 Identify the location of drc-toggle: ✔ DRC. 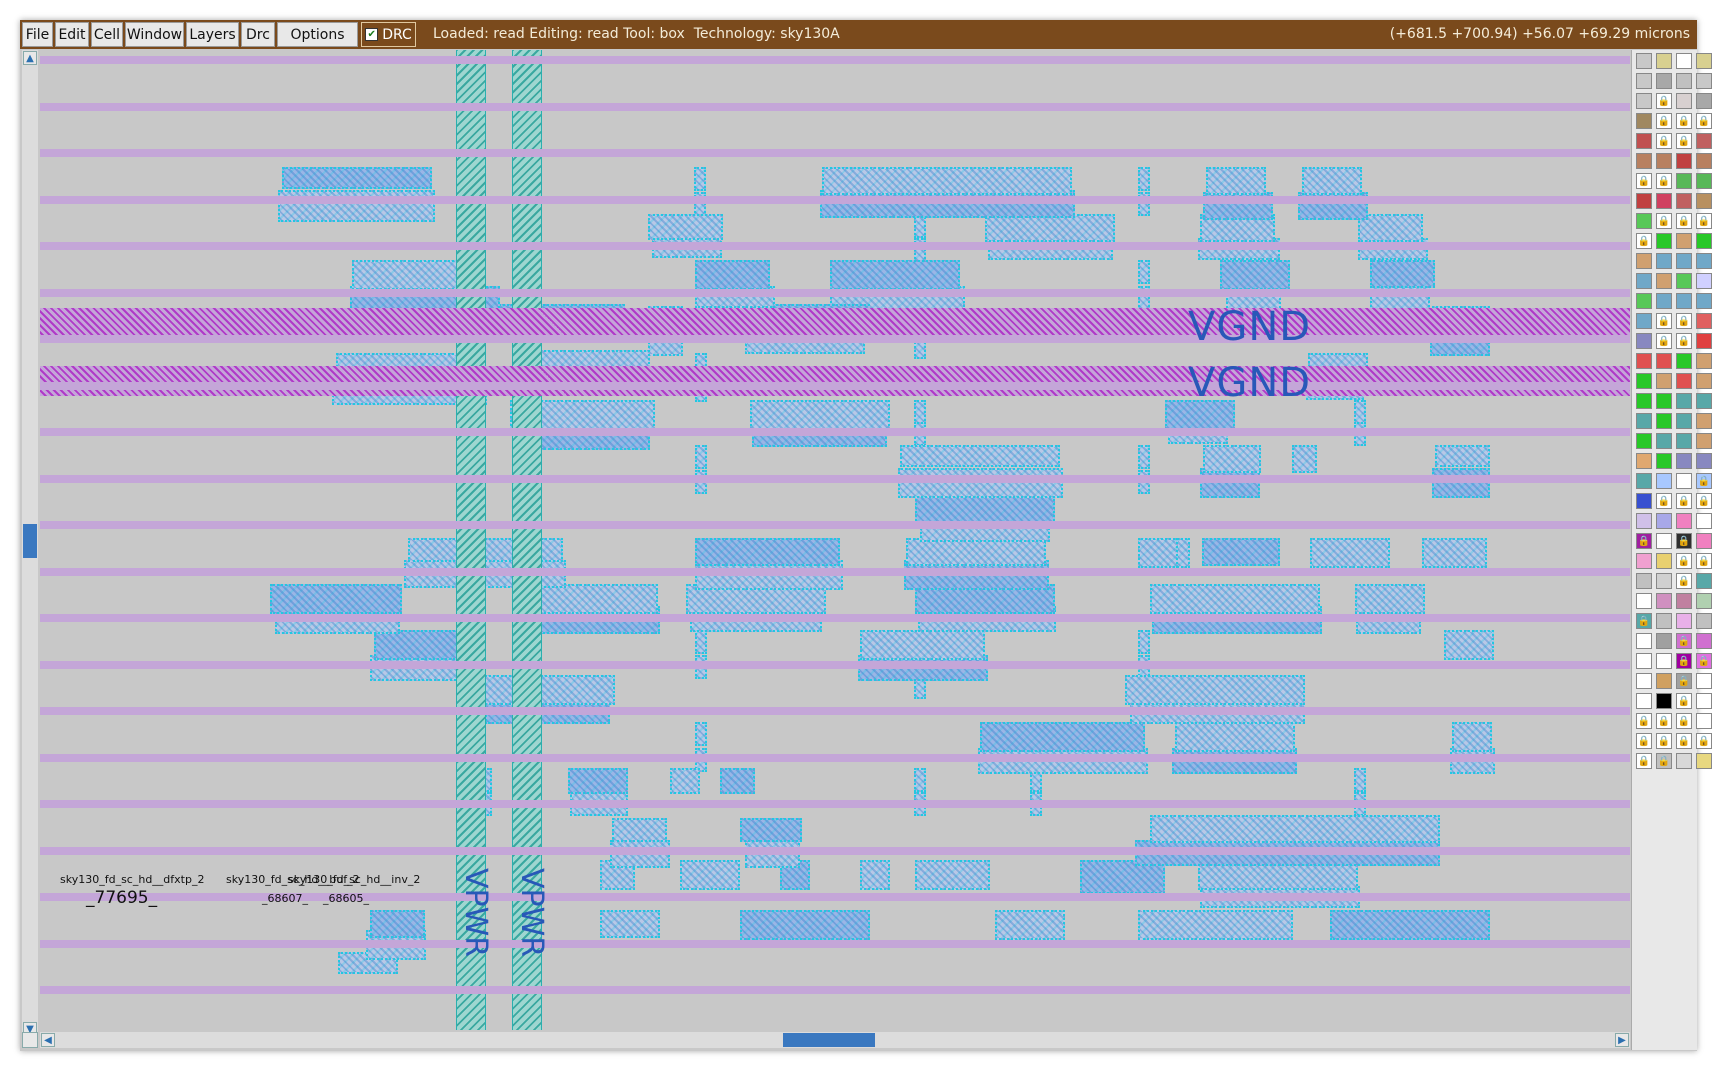
(388, 34).